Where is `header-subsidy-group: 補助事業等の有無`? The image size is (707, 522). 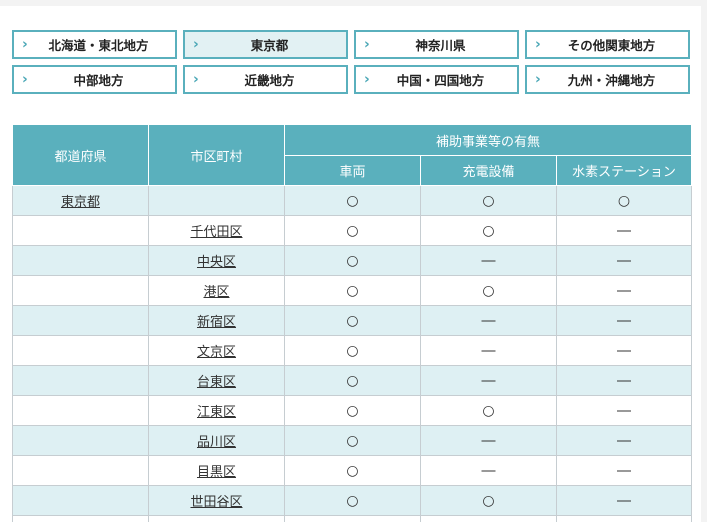
header-subsidy-group: 補助事業等の有無 is located at coordinates (488, 140).